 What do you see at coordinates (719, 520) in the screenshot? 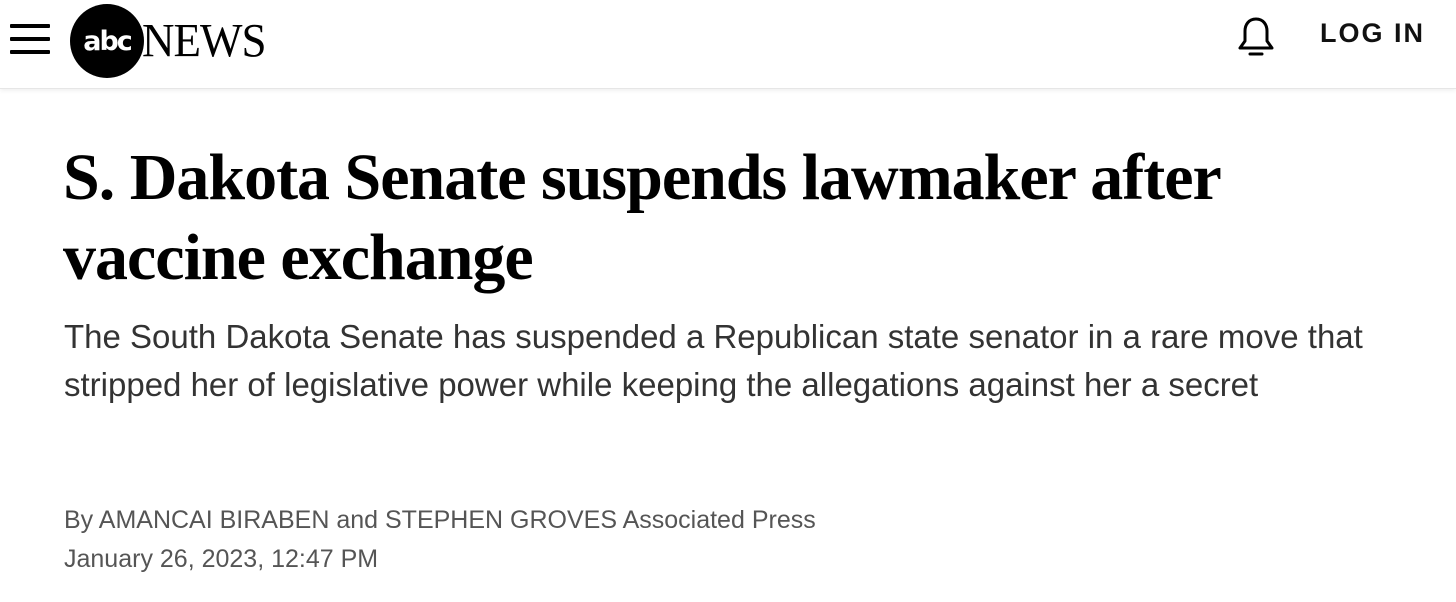
I see `byline-source: Associated Press` at bounding box center [719, 520].